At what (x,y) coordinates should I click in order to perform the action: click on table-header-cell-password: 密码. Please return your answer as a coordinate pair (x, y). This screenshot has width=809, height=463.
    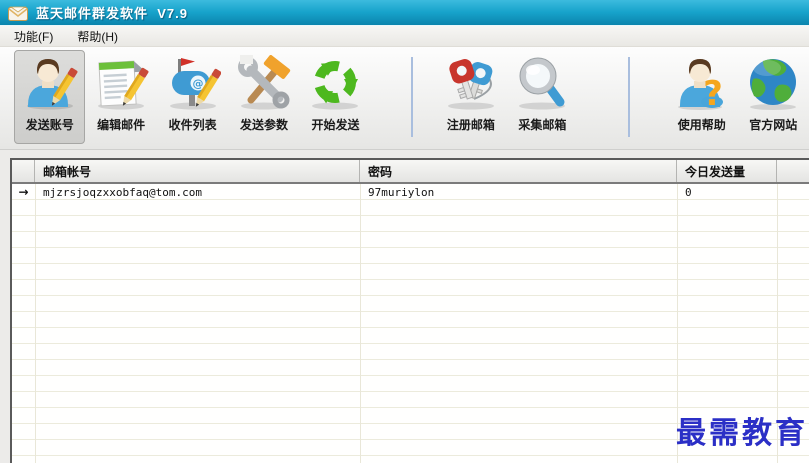
    Looking at the image, I should click on (518, 171).